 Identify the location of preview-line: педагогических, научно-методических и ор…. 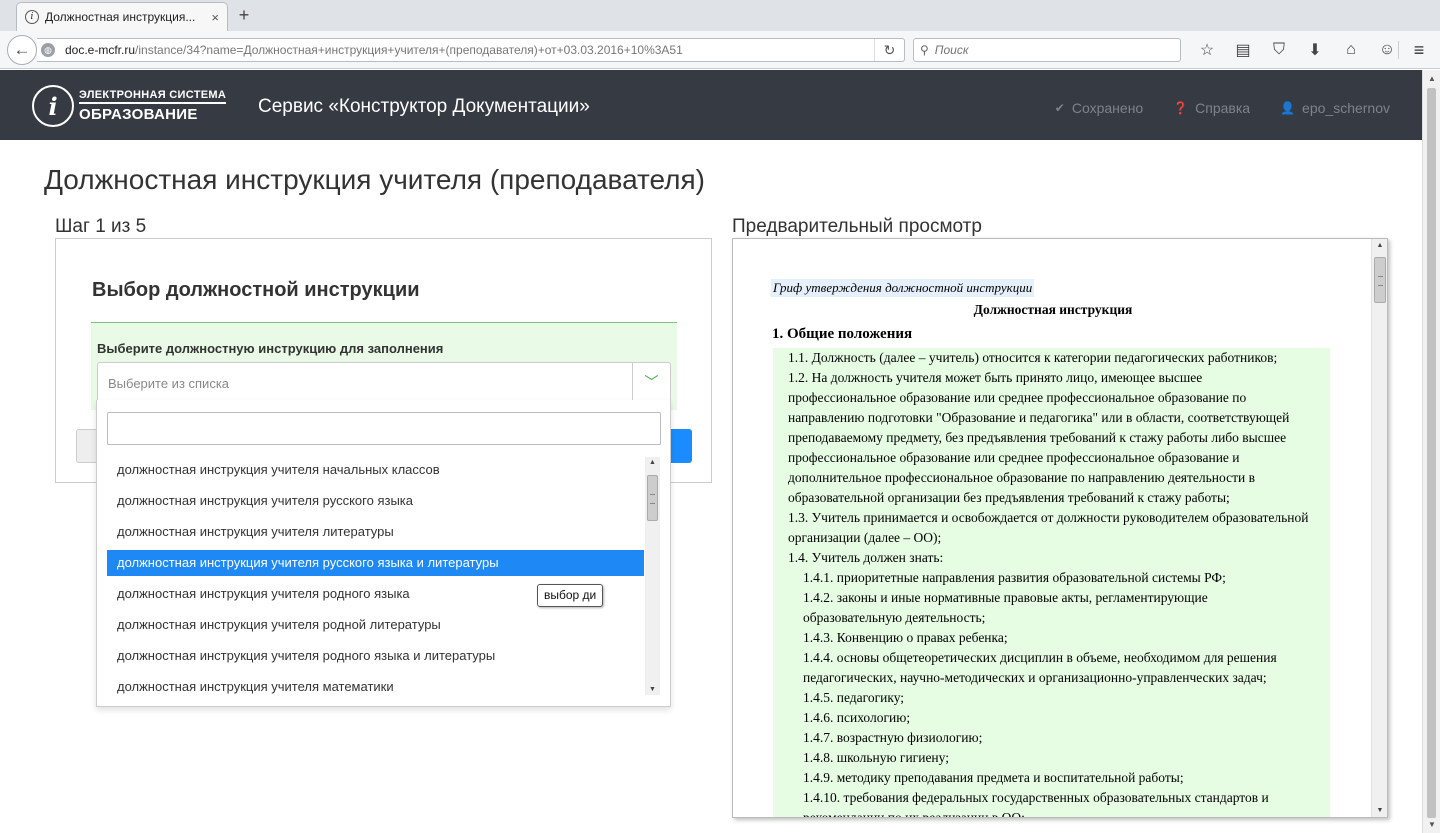
(1035, 677).